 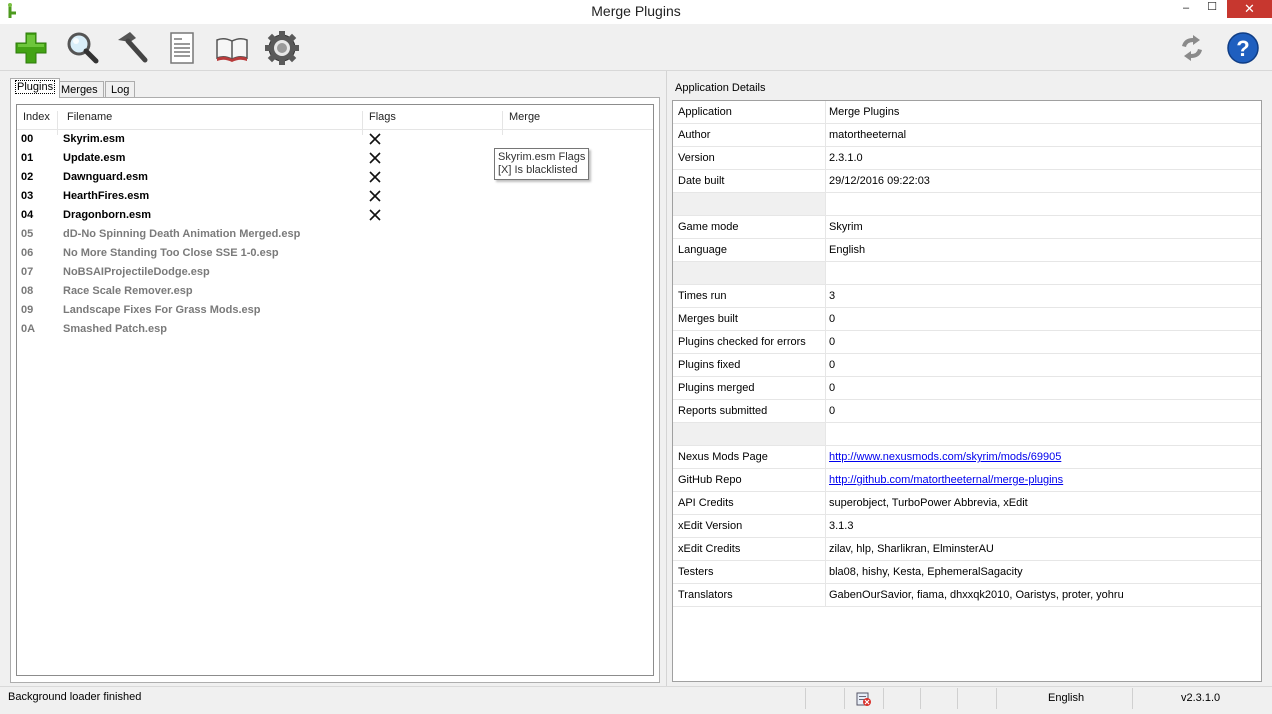 What do you see at coordinates (1201, 698) in the screenshot?
I see `status-version-cell: v2.3.1.0` at bounding box center [1201, 698].